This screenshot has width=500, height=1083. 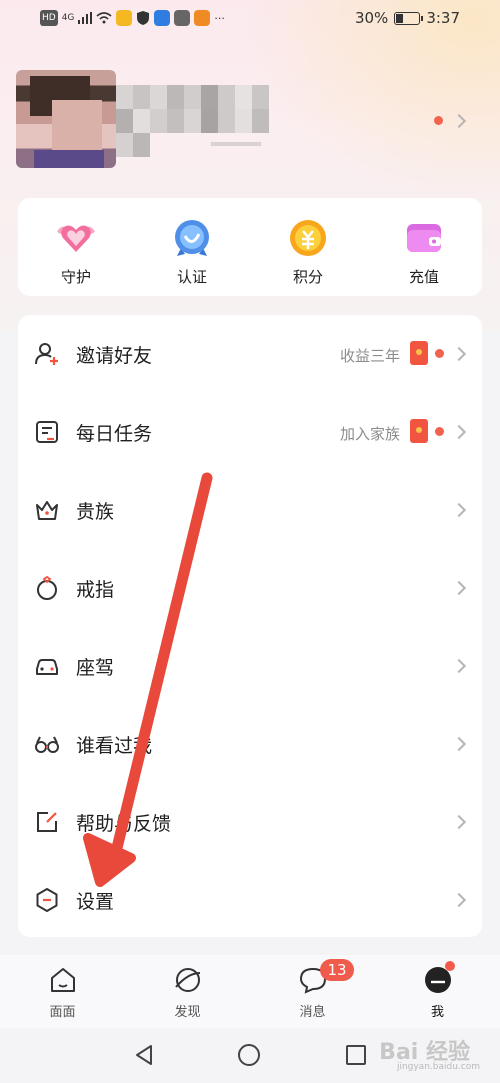 I want to click on tab-home: 面面, so click(x=62, y=991).